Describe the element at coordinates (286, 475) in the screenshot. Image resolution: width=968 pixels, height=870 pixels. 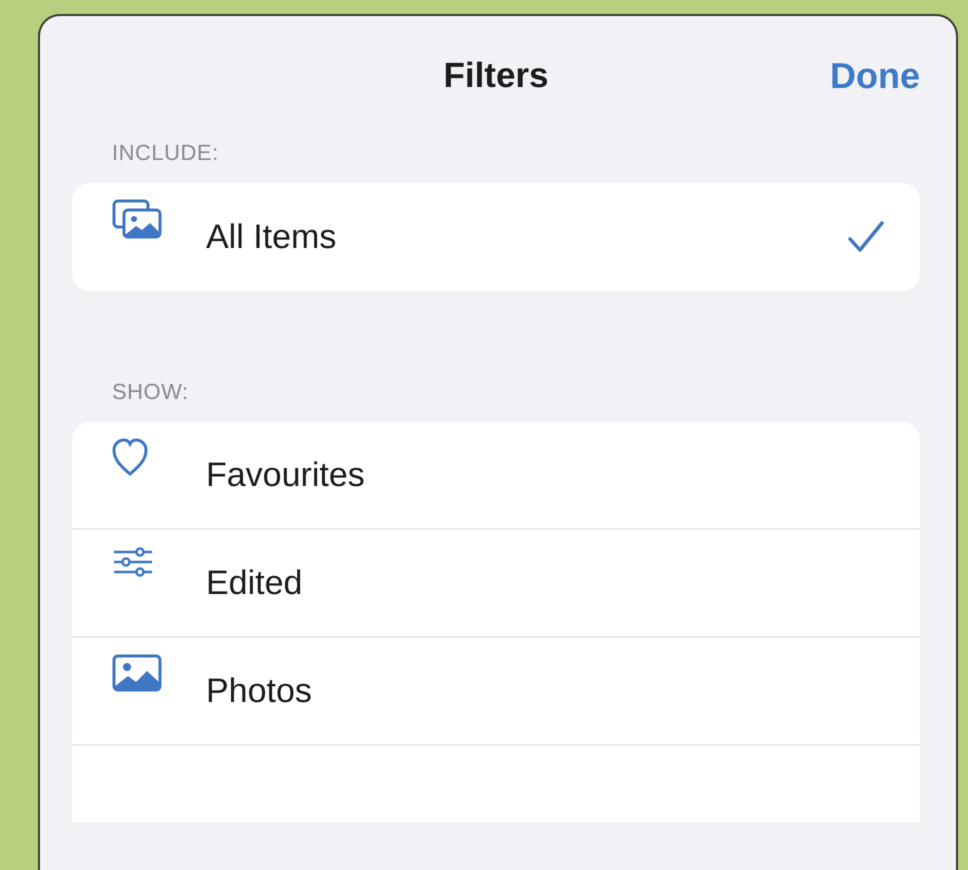
I see `row-label: Favourites` at that location.